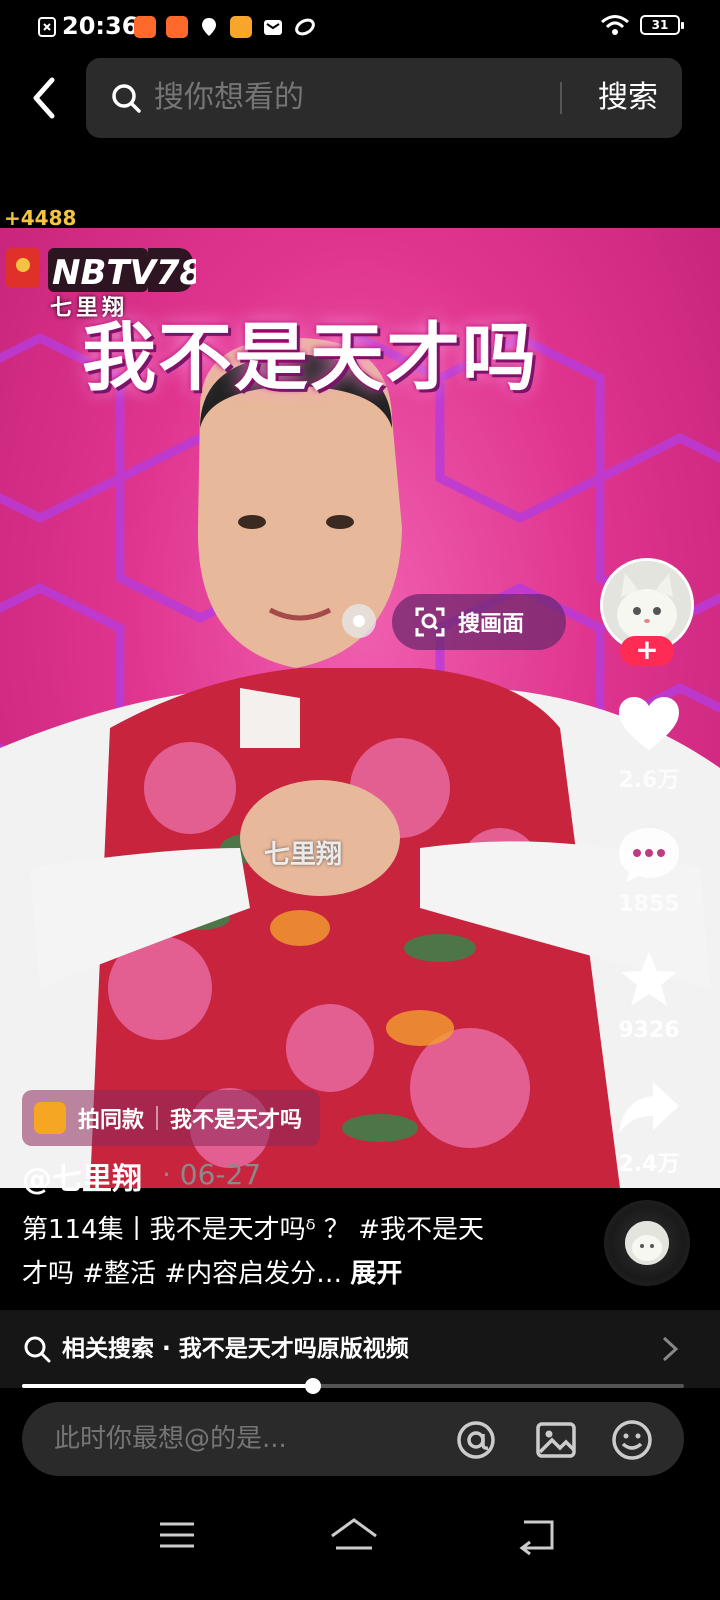  What do you see at coordinates (556, 1440) in the screenshot?
I see `image-icon` at bounding box center [556, 1440].